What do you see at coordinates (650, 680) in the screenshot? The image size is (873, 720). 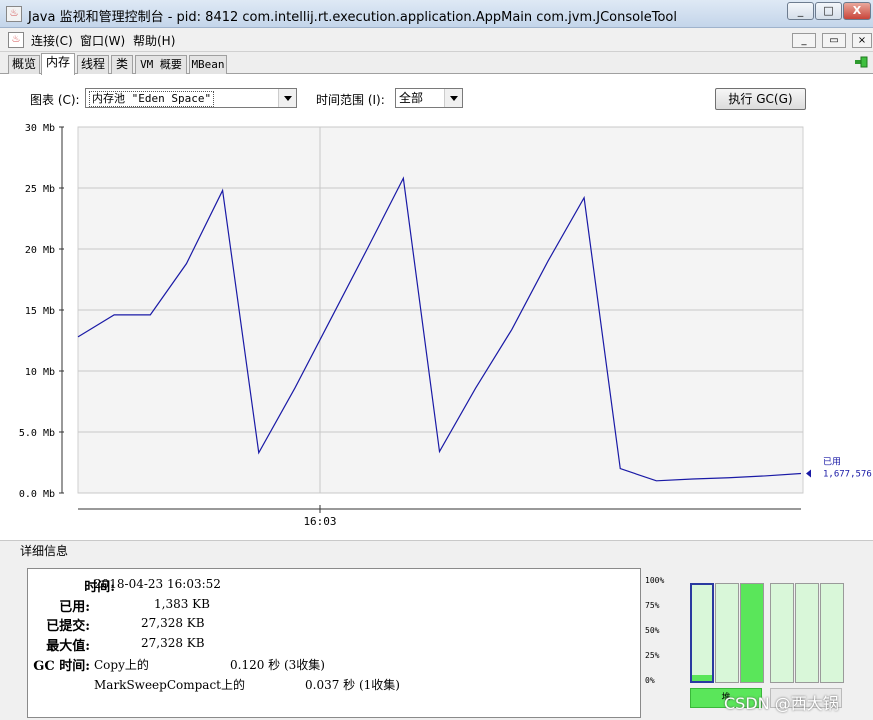 I see `pct-label: 0%` at bounding box center [650, 680].